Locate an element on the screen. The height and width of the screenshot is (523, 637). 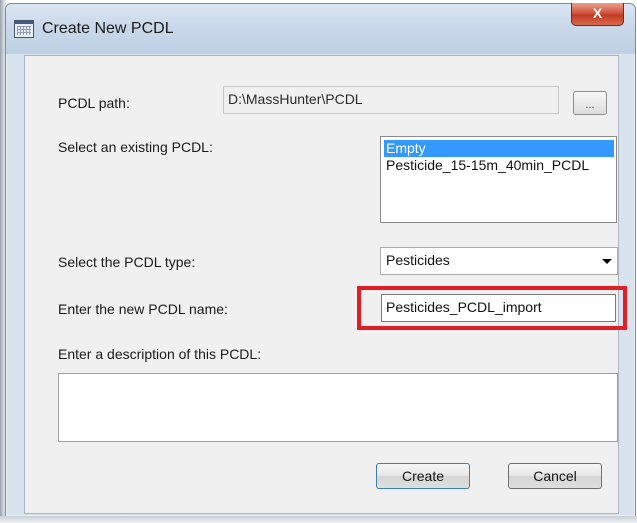
cancel-button: Cancel is located at coordinates (555, 476).